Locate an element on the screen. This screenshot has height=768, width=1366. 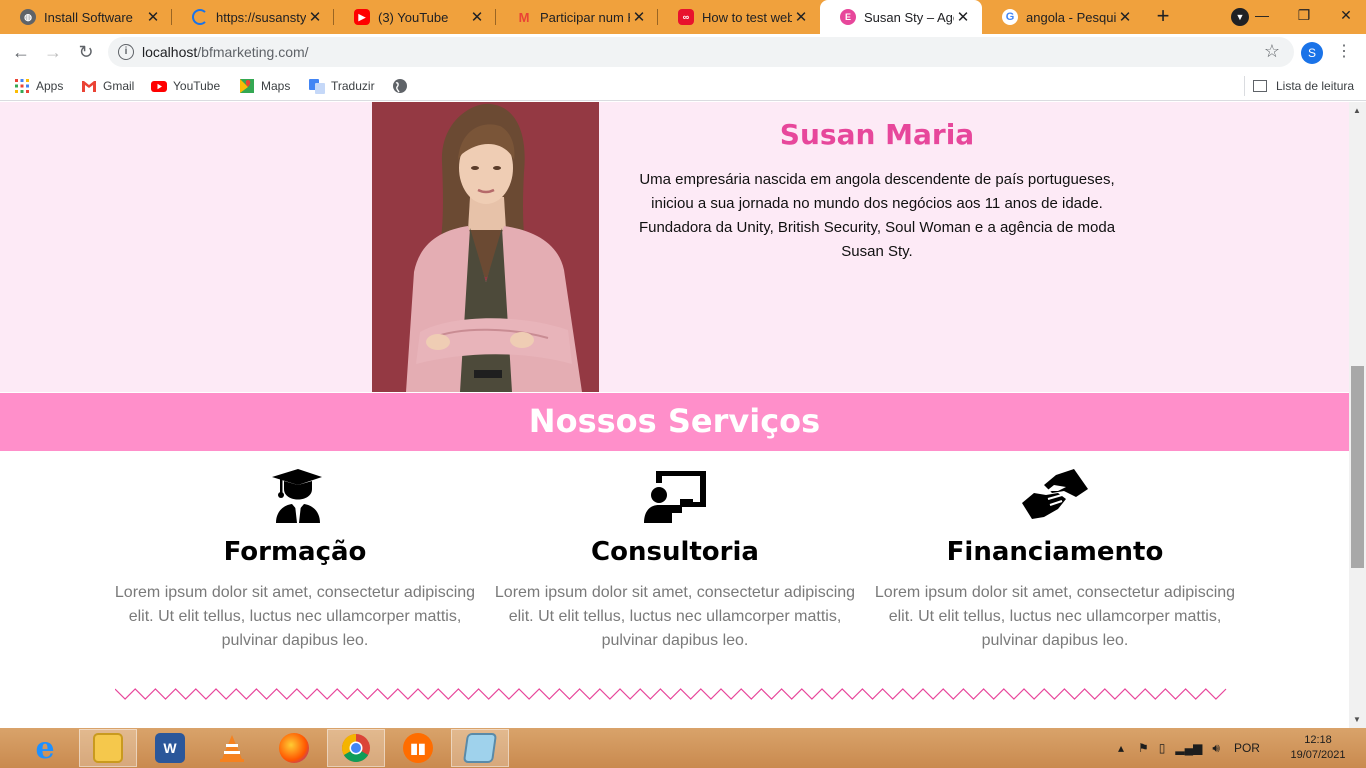
bookmark-maps: Maps is located at coordinates (264, 86).